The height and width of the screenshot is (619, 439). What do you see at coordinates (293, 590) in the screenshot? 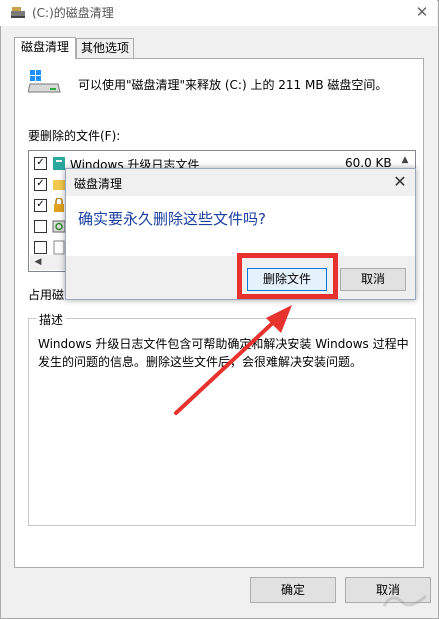
I see `ok-button: 确定` at bounding box center [293, 590].